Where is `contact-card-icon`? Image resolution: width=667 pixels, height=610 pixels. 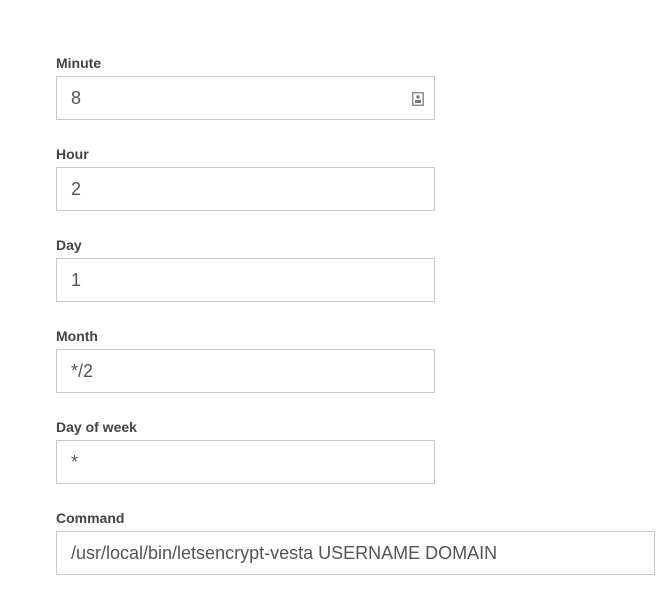 contact-card-icon is located at coordinates (418, 99).